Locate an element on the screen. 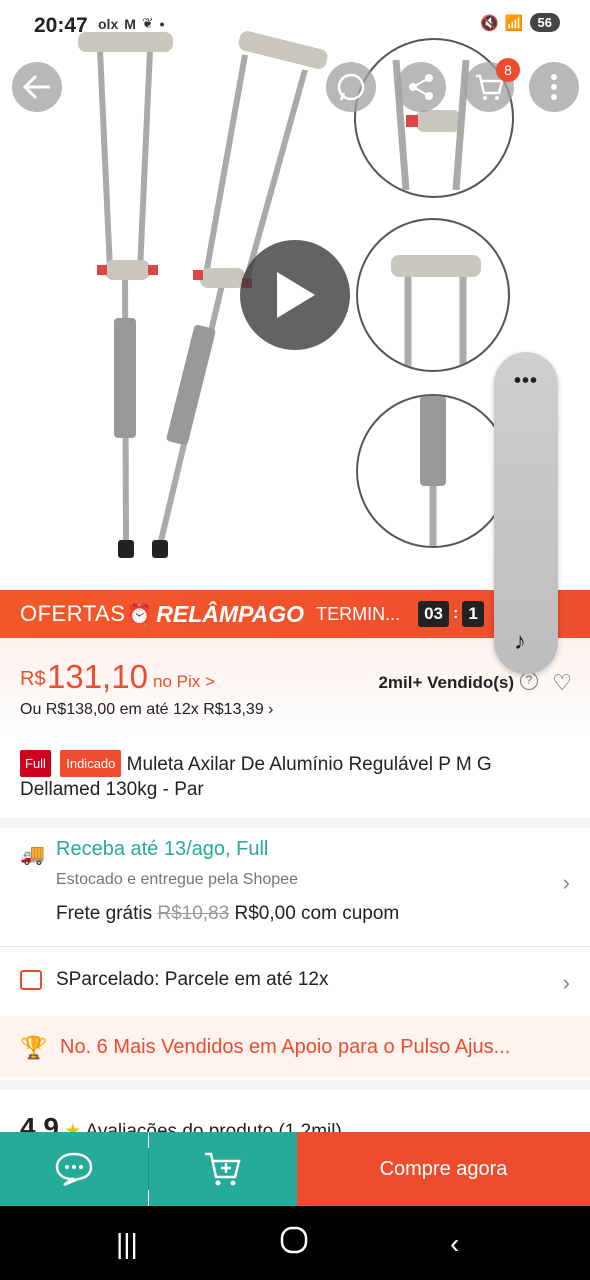  play-icon is located at coordinates (296, 295).